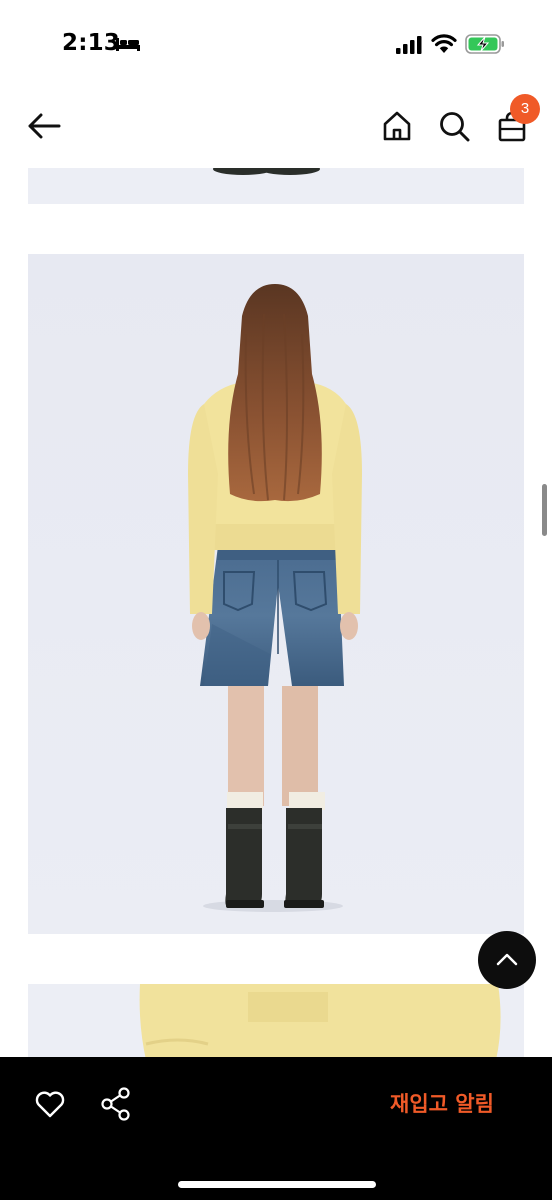 The height and width of the screenshot is (1200, 552). I want to click on status-bar: 2:13, so click(276, 45).